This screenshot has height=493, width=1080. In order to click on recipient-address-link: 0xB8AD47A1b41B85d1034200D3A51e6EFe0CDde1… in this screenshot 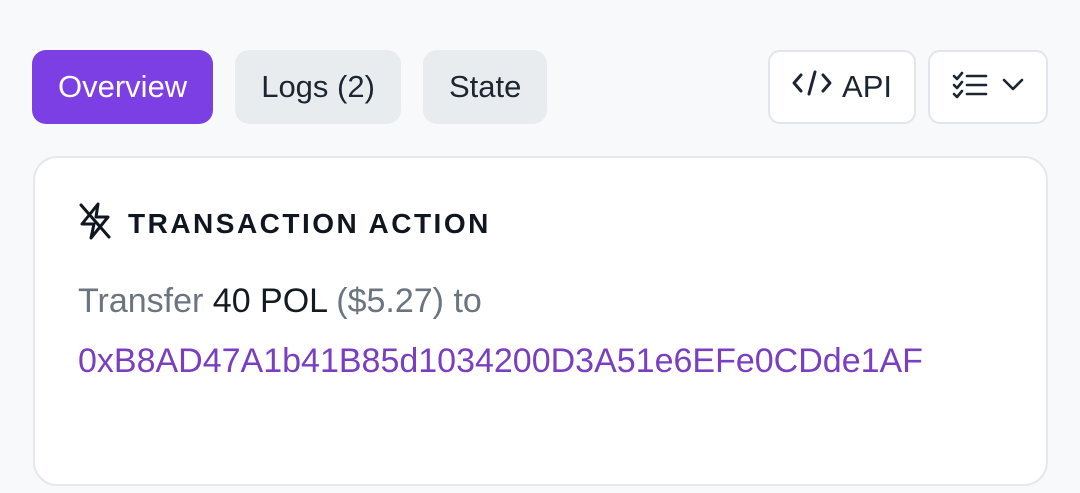, I will do `click(538, 361)`.